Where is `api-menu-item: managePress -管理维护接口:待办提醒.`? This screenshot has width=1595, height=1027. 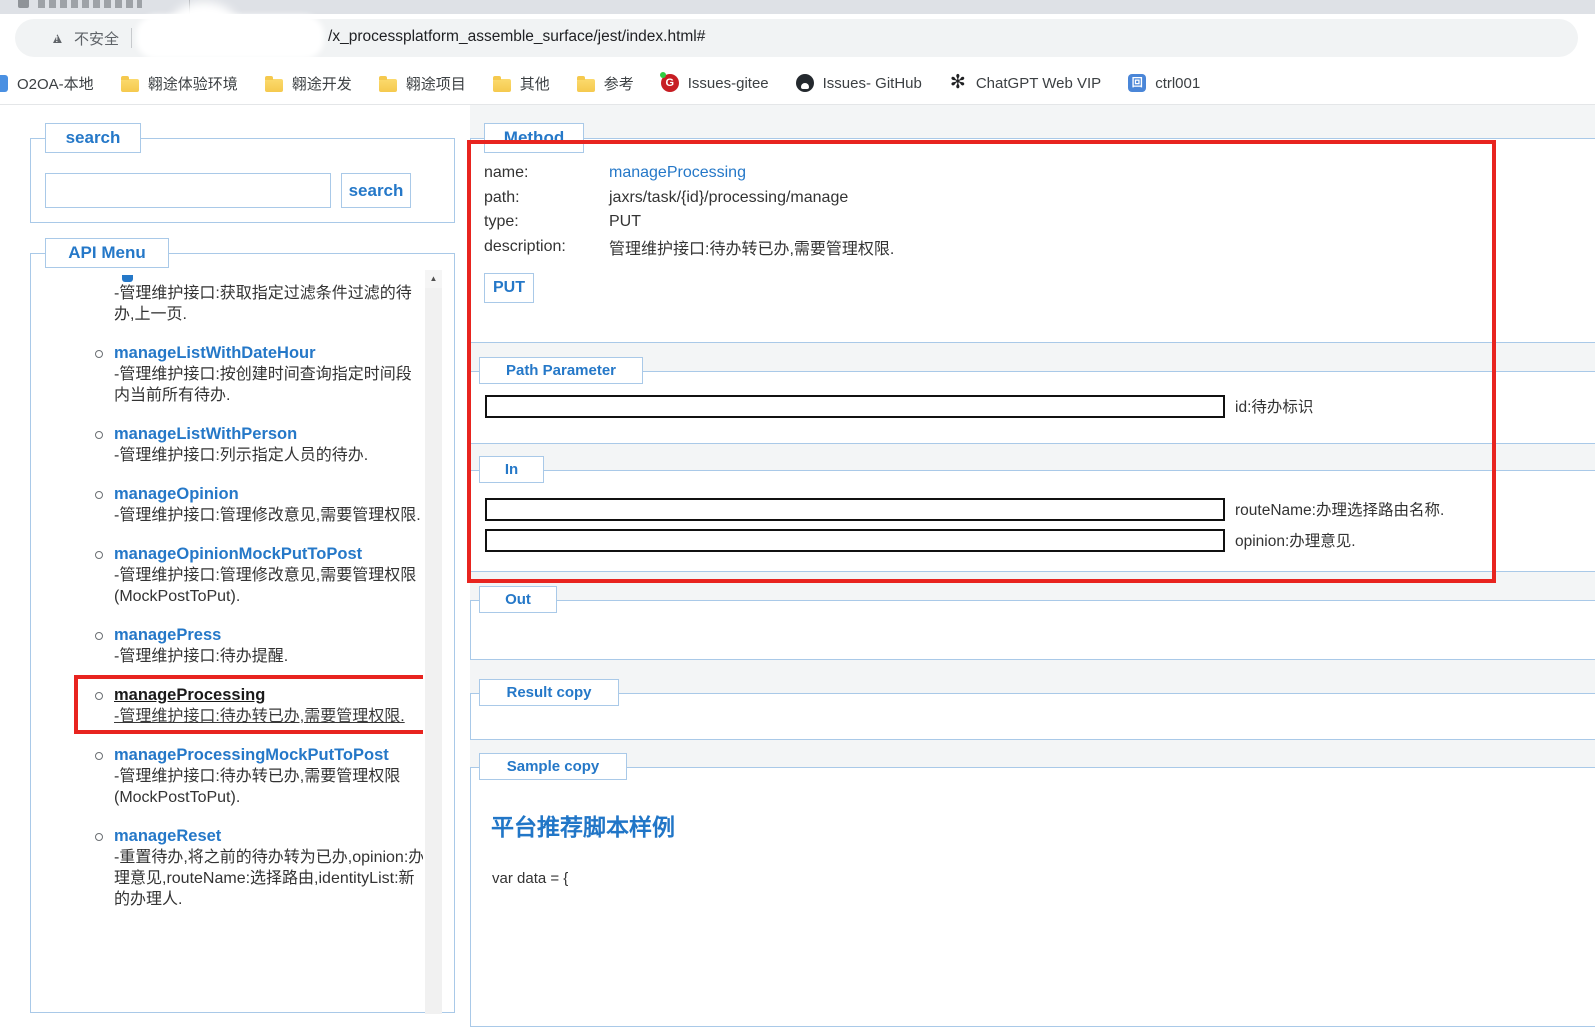 api-menu-item: managePress -管理维护接口:待办提醒. is located at coordinates (259, 645).